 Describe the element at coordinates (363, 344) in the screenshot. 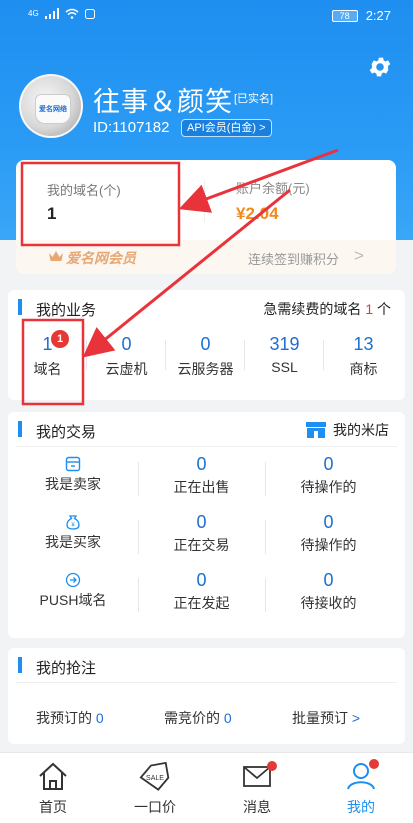

I see `business-item-num: 13` at that location.